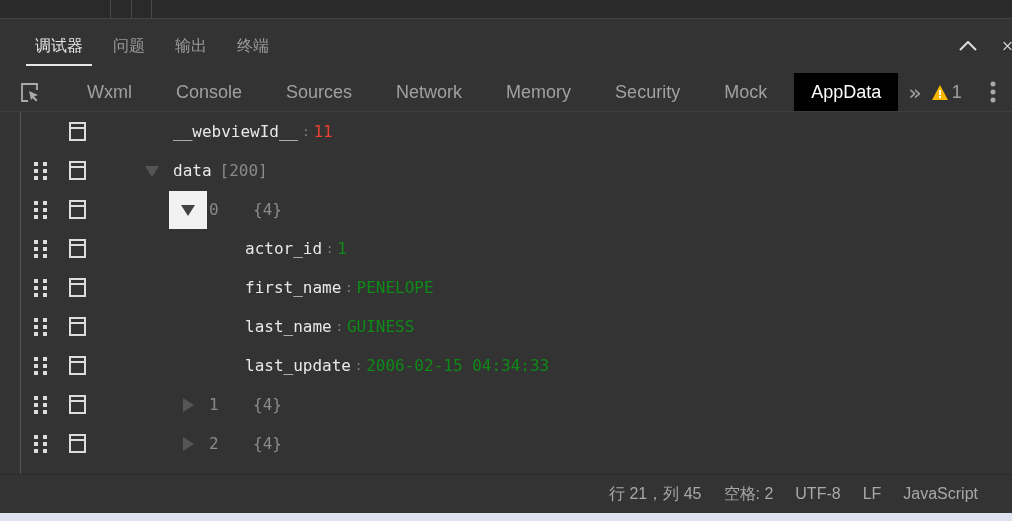 The height and width of the screenshot is (521, 1012). Describe the element at coordinates (968, 46) in the screenshot. I see `collapse-icon` at that location.